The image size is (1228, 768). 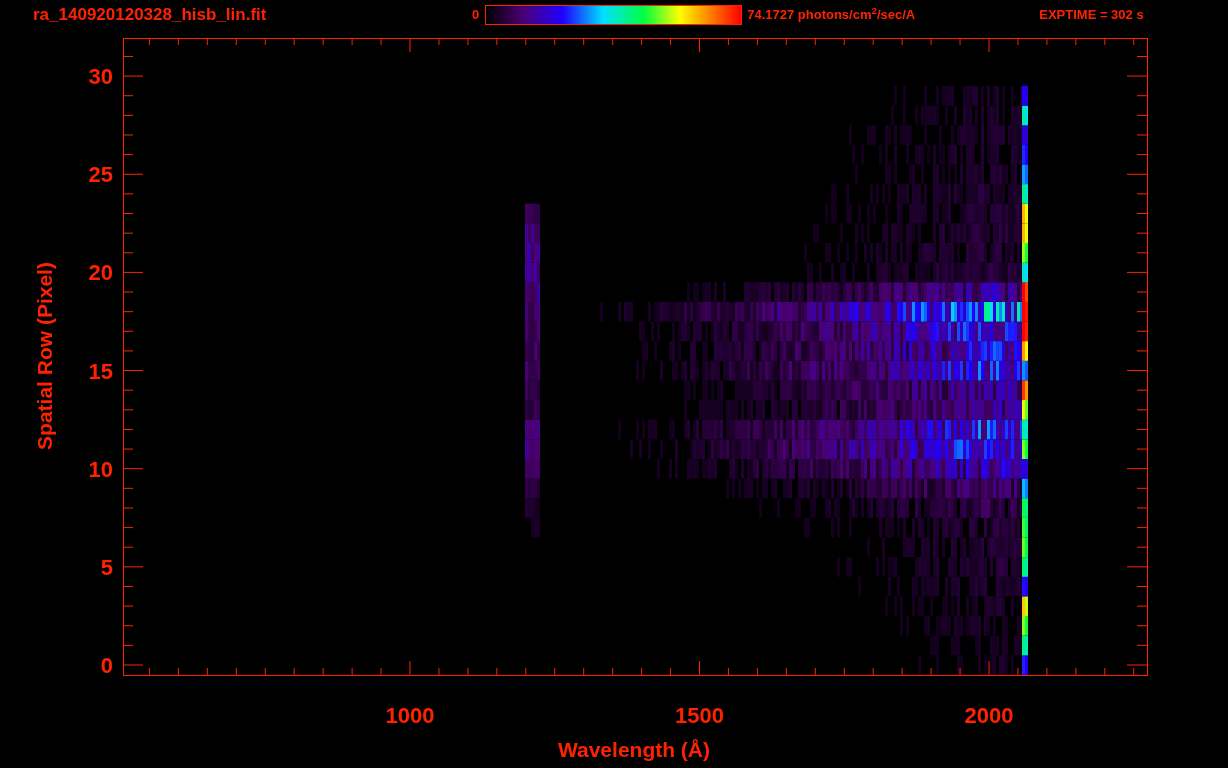 I want to click on x-tick-label: 1500, so click(x=699, y=715).